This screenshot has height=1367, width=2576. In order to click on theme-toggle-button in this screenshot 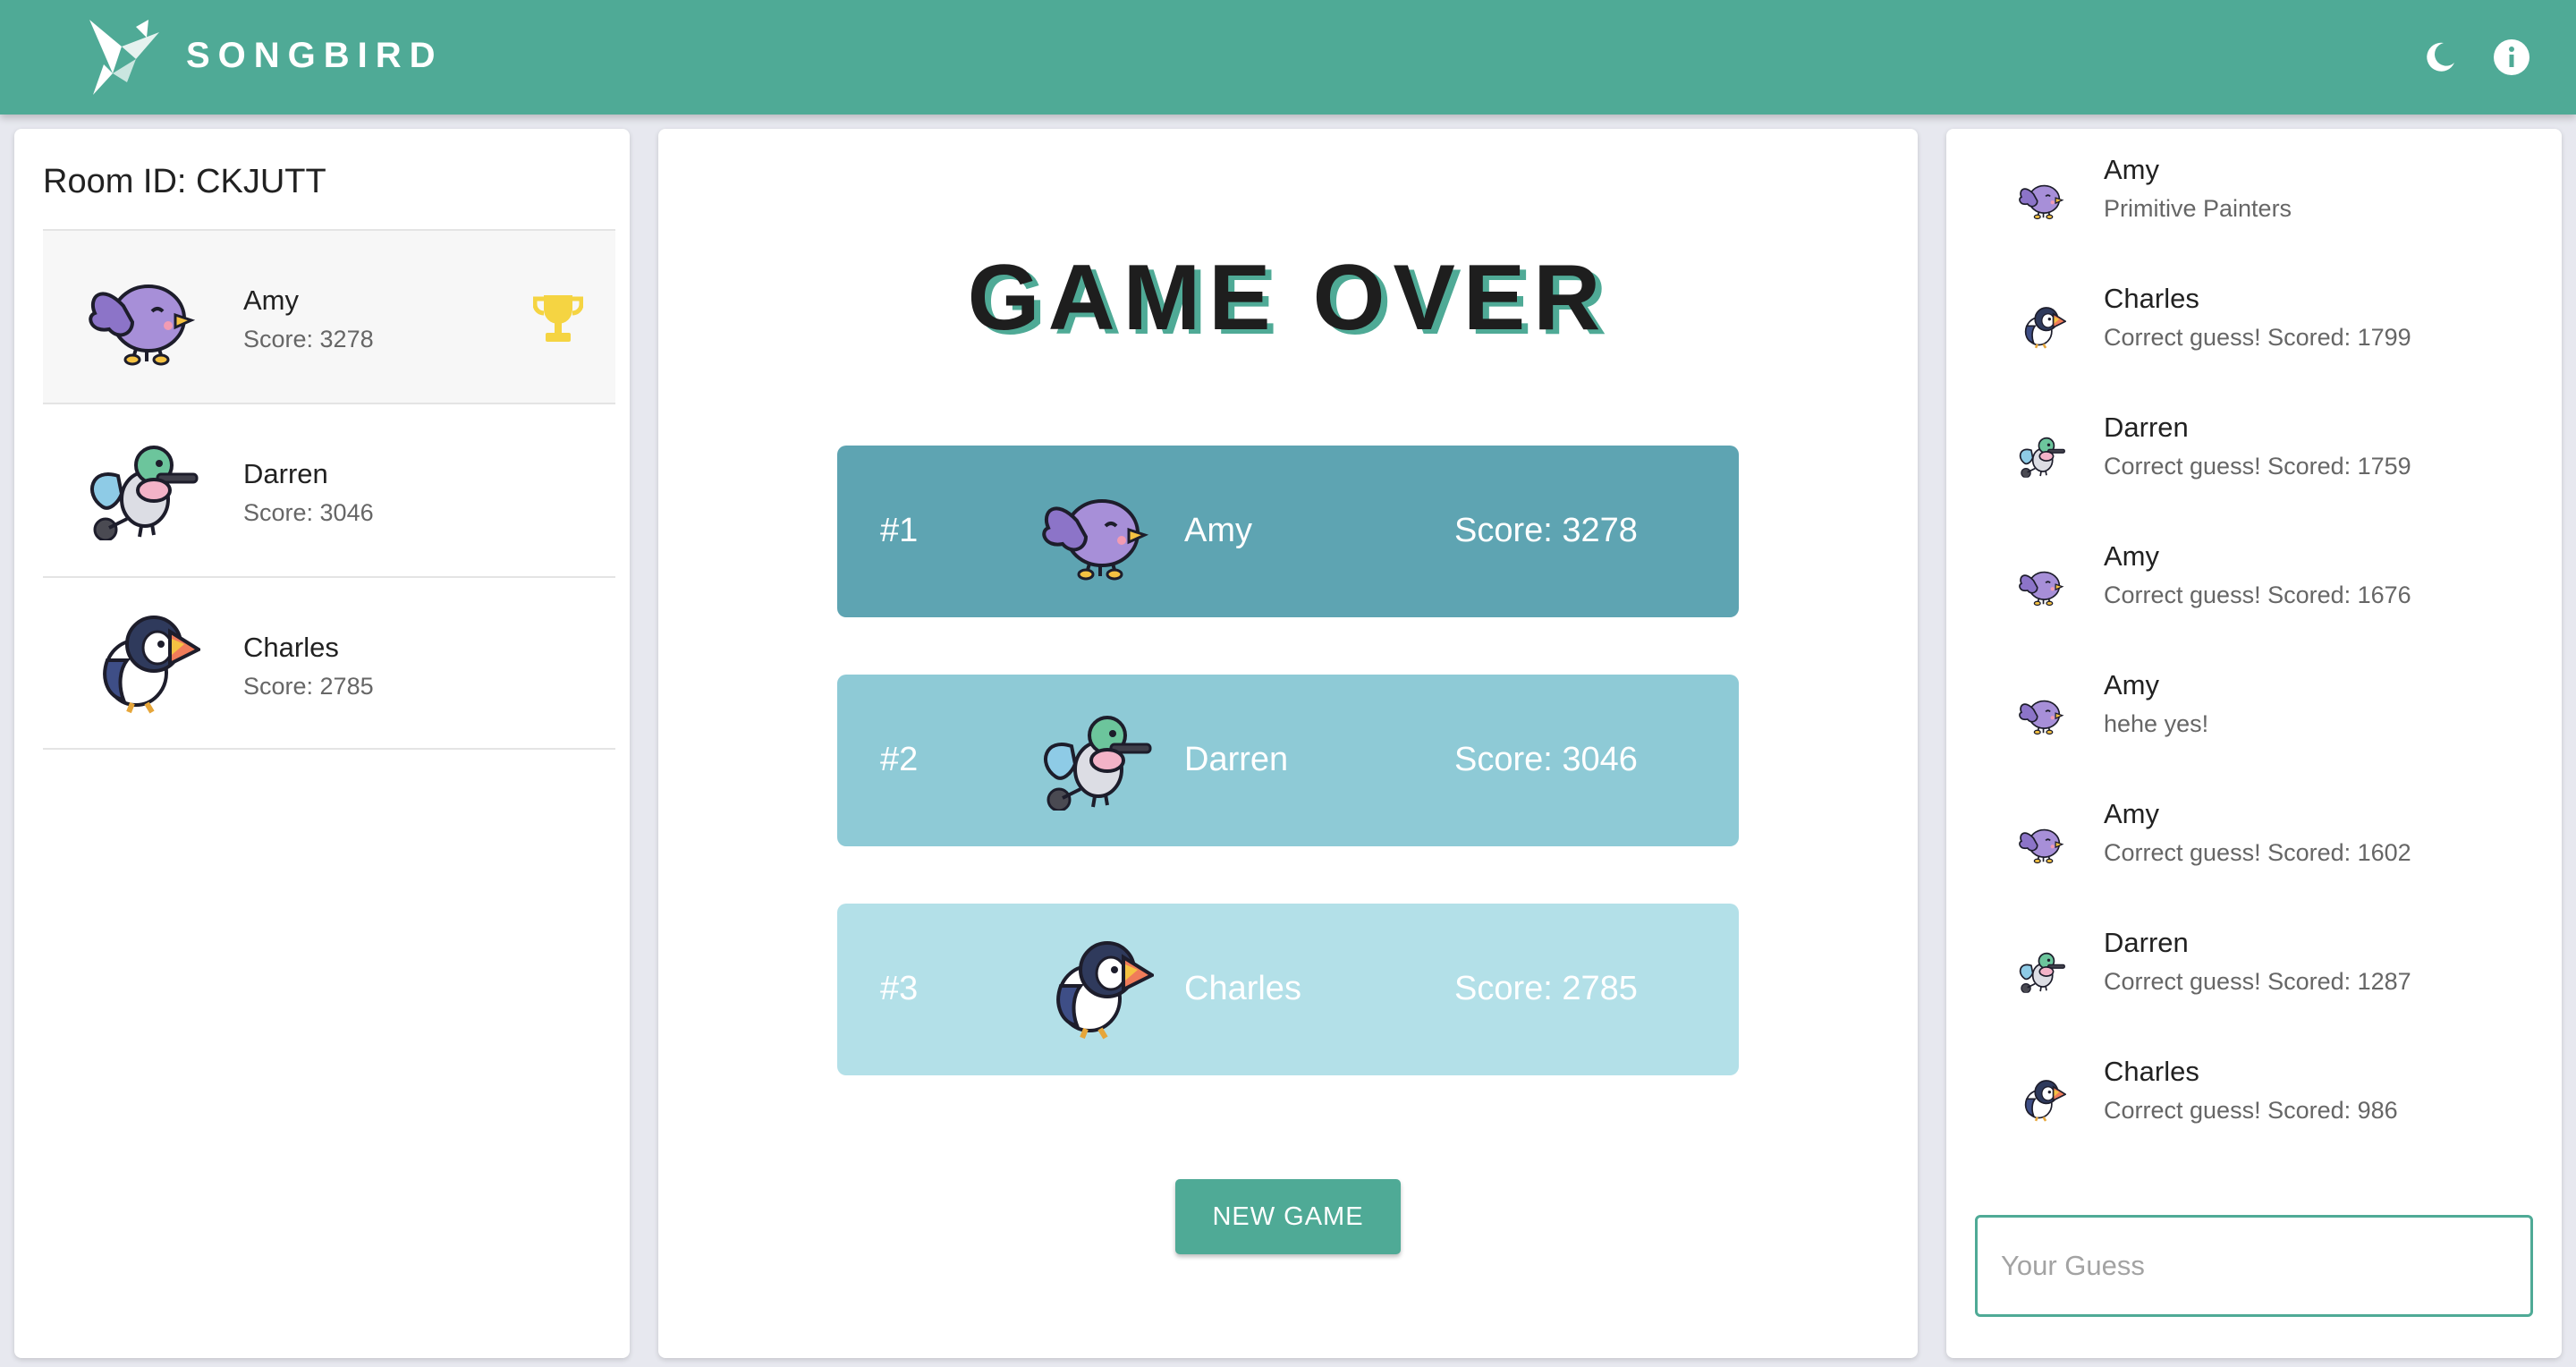, I will do `click(2440, 58)`.